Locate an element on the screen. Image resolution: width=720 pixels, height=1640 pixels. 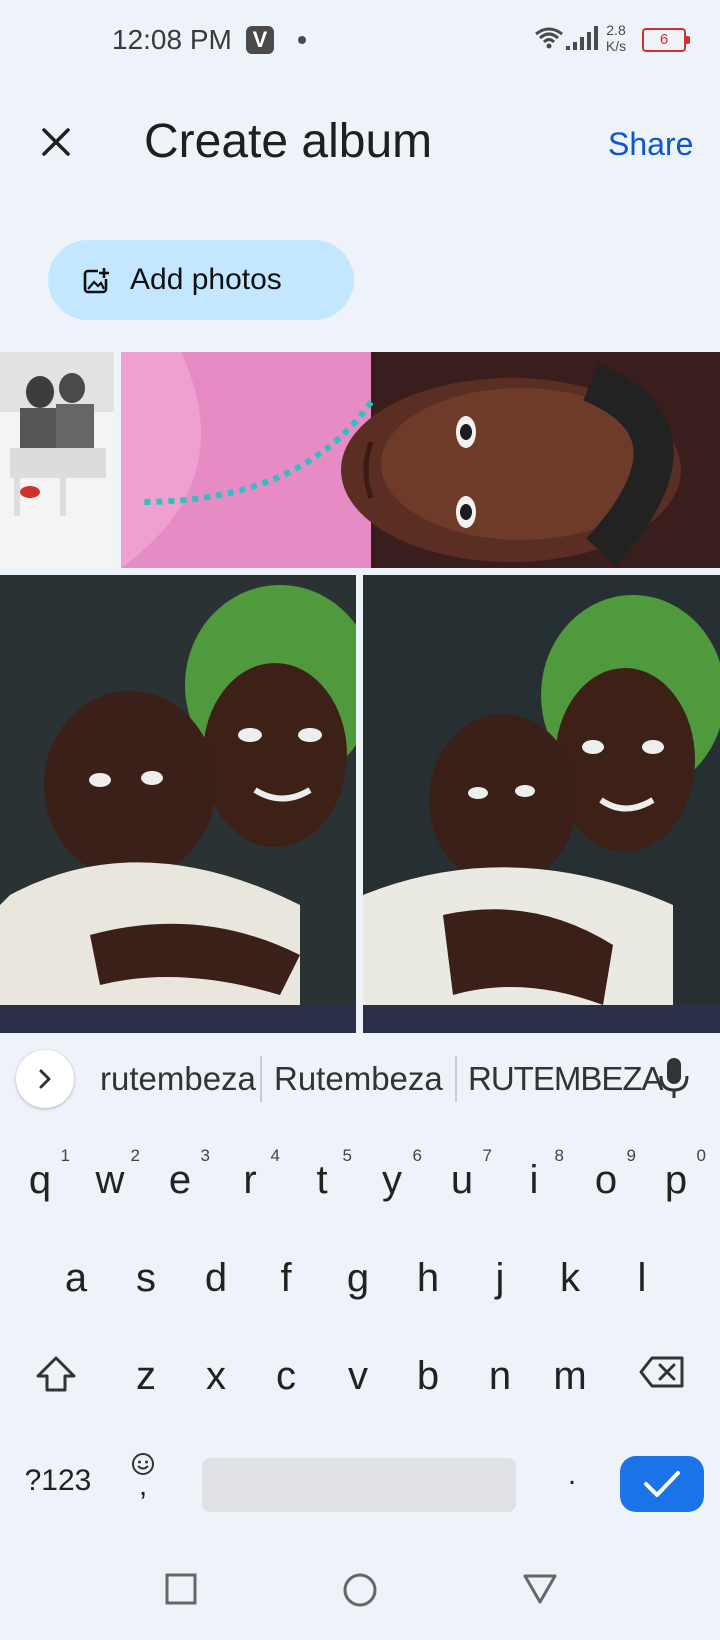
key-r-hint: 4 is located at coordinates (275, 1155).